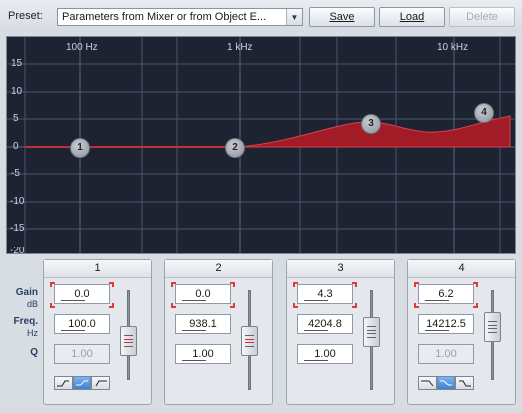 This screenshot has width=522, height=413. I want to click on gain-row-label: Gain, so click(26, 292).